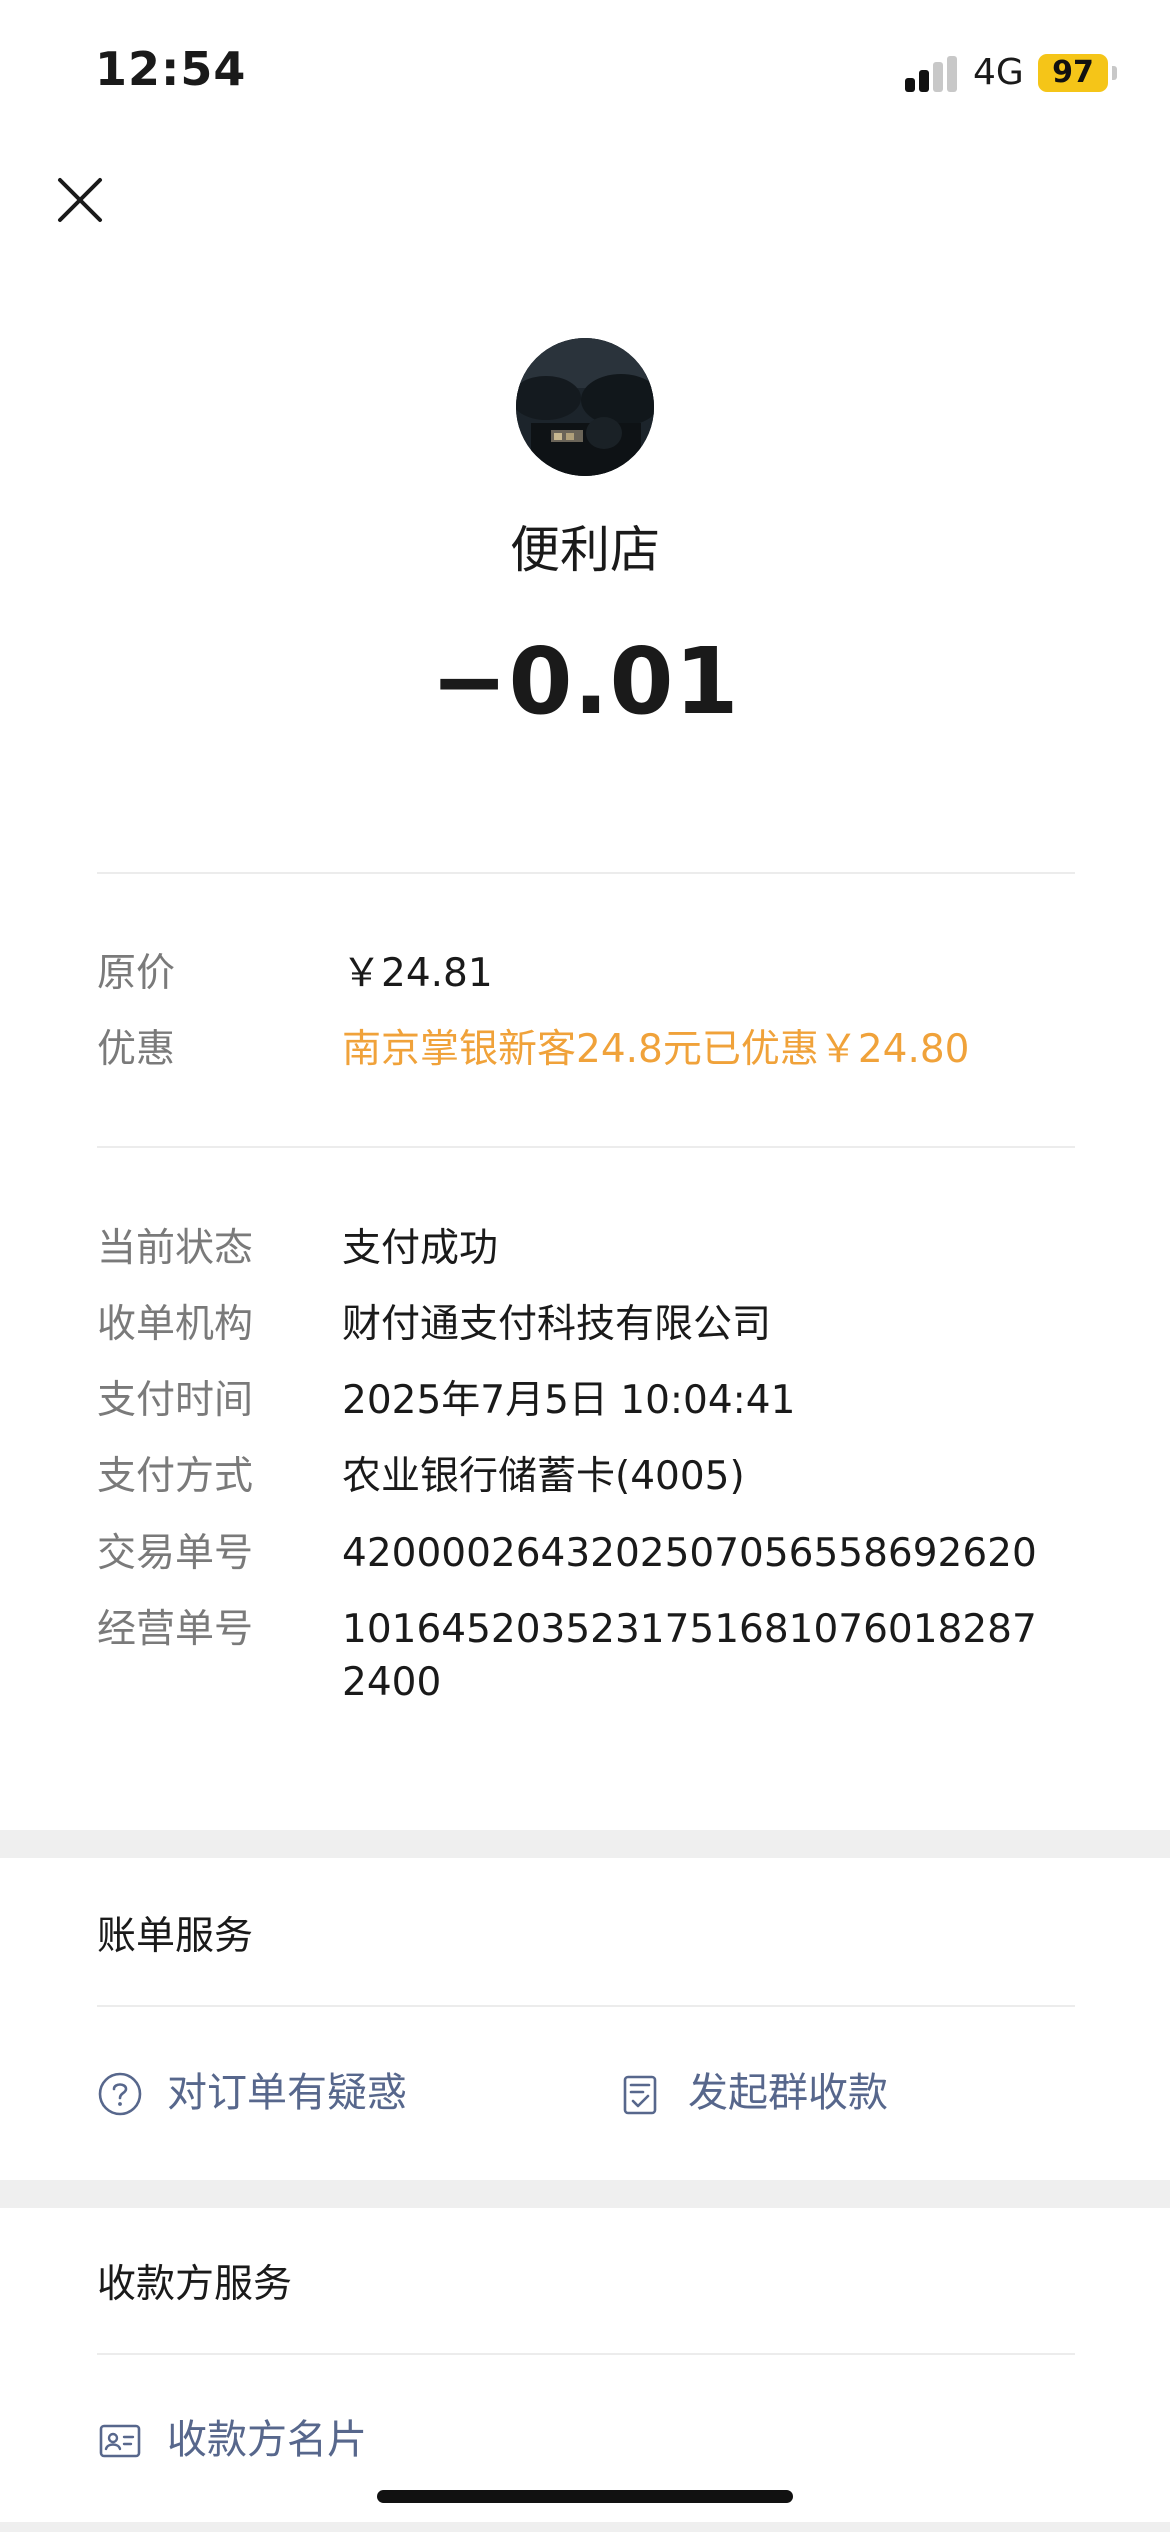 The image size is (1170, 2532). I want to click on order-question-button: 对订单有疑惑, so click(307, 2093).